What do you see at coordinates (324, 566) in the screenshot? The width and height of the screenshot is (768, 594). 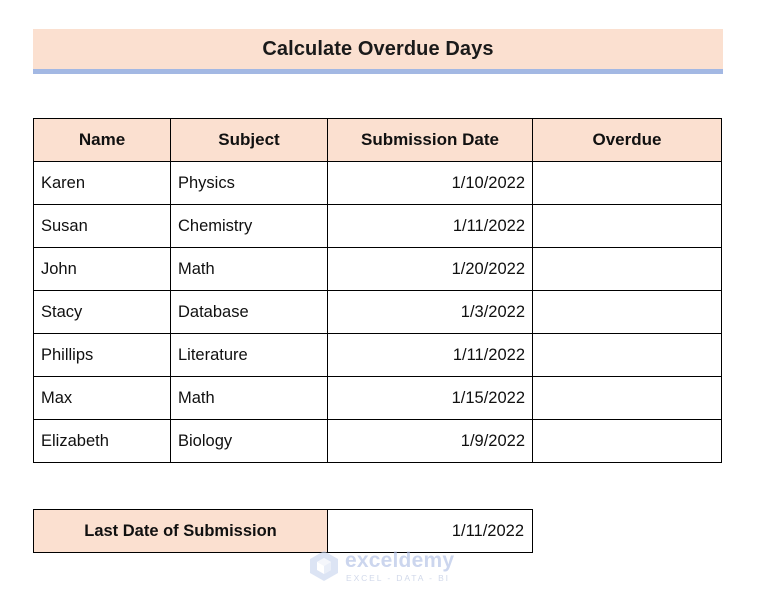 I see `cube-logo-icon` at bounding box center [324, 566].